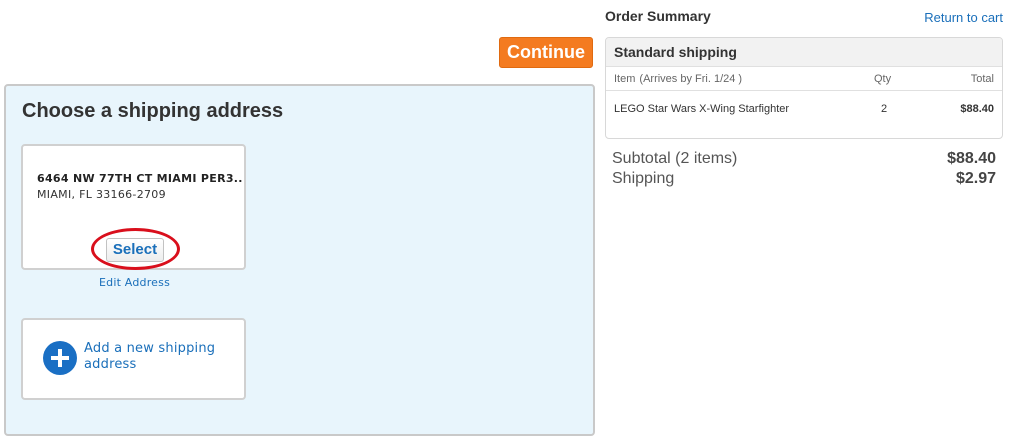 This screenshot has width=1009, height=441. Describe the element at coordinates (884, 109) in the screenshot. I see `item-qty: 2` at that location.